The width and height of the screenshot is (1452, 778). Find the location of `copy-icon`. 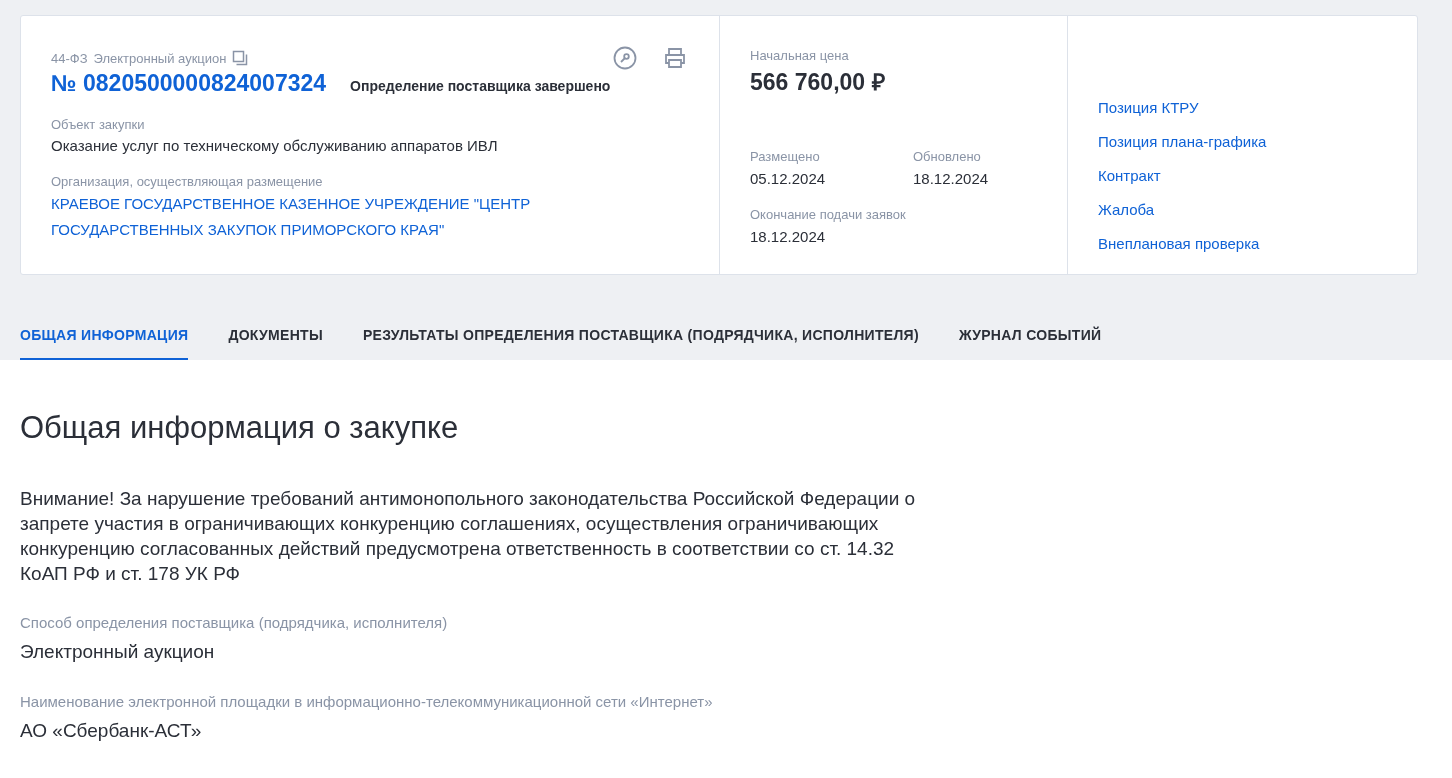

copy-icon is located at coordinates (240, 58).